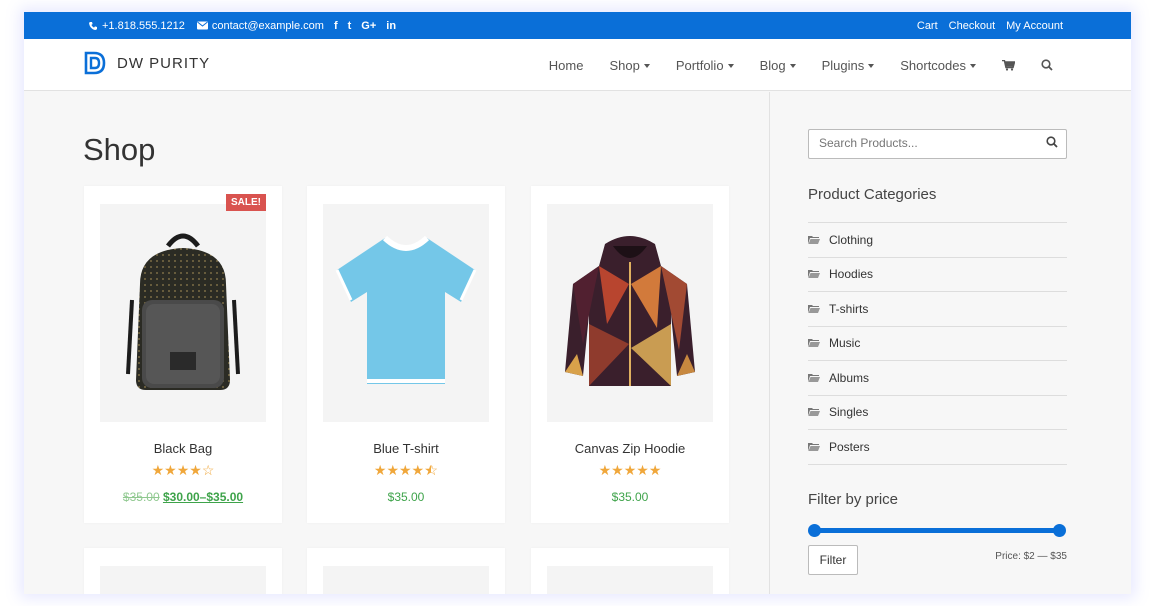  I want to click on category-label: Clothing, so click(851, 239).